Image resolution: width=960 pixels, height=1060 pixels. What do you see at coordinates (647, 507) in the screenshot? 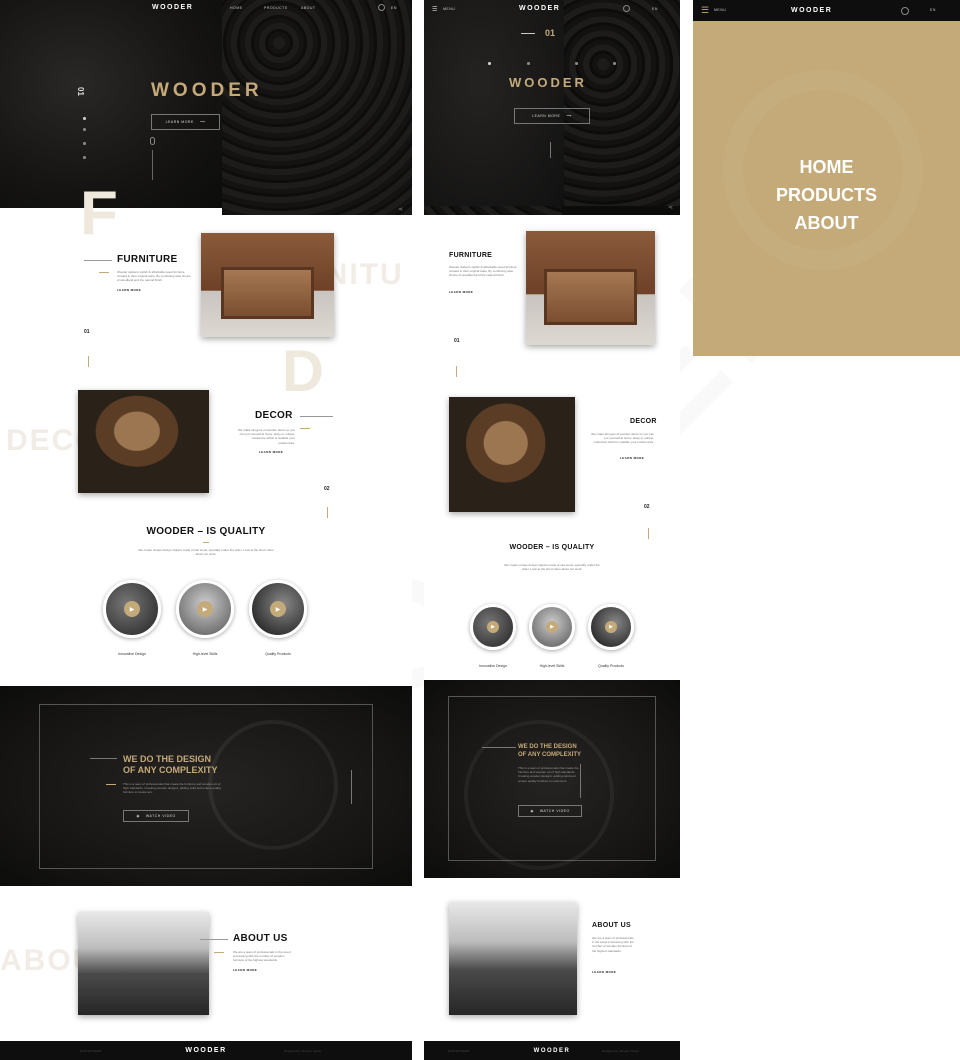
I see `tablet-decor-index: 02` at bounding box center [647, 507].